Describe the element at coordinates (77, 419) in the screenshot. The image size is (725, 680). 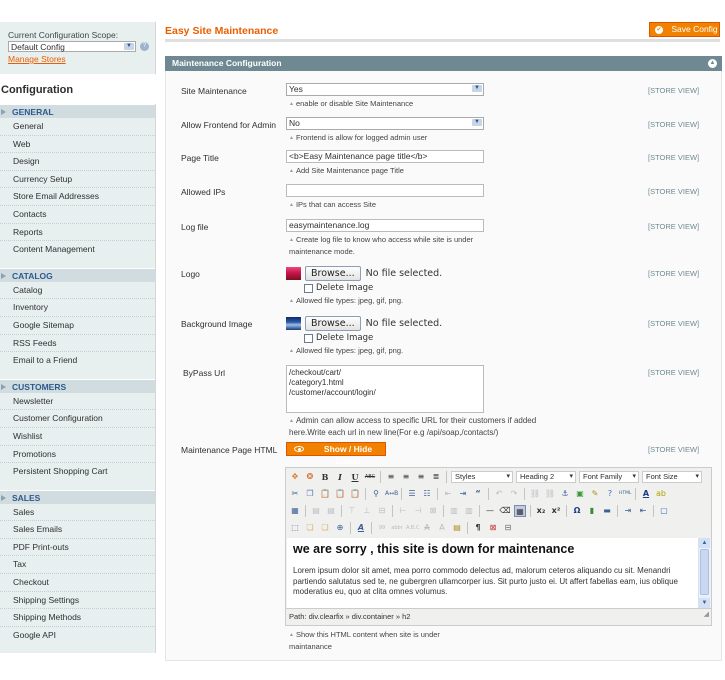
I see `sidebar-item-customer-configuration: Customer Configuration` at that location.